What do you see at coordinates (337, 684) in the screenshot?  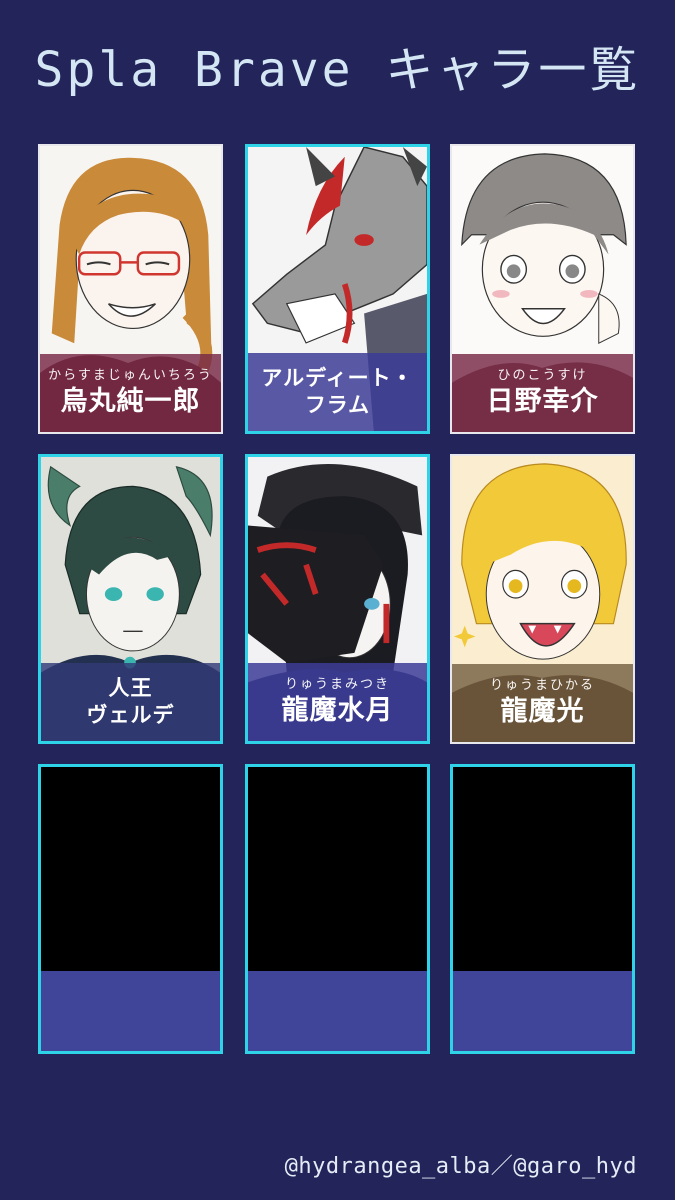 I see `name-ruby: りゅうまみつき` at bounding box center [337, 684].